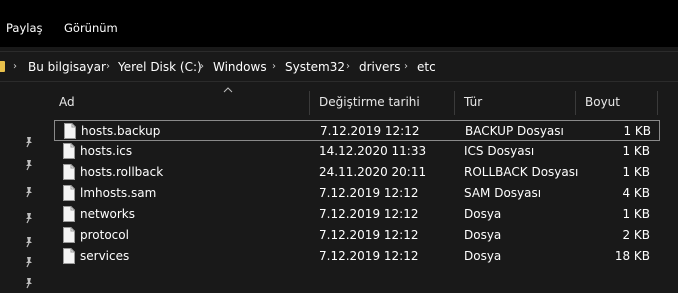  What do you see at coordinates (503, 193) in the screenshot?
I see `file-type: SAM Dosyası` at bounding box center [503, 193].